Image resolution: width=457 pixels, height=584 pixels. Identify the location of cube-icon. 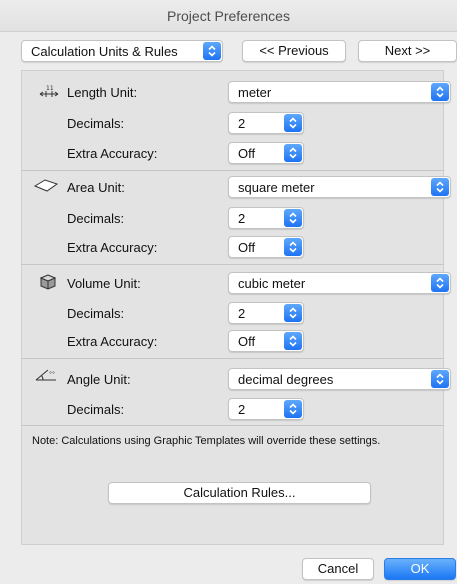
(48, 283).